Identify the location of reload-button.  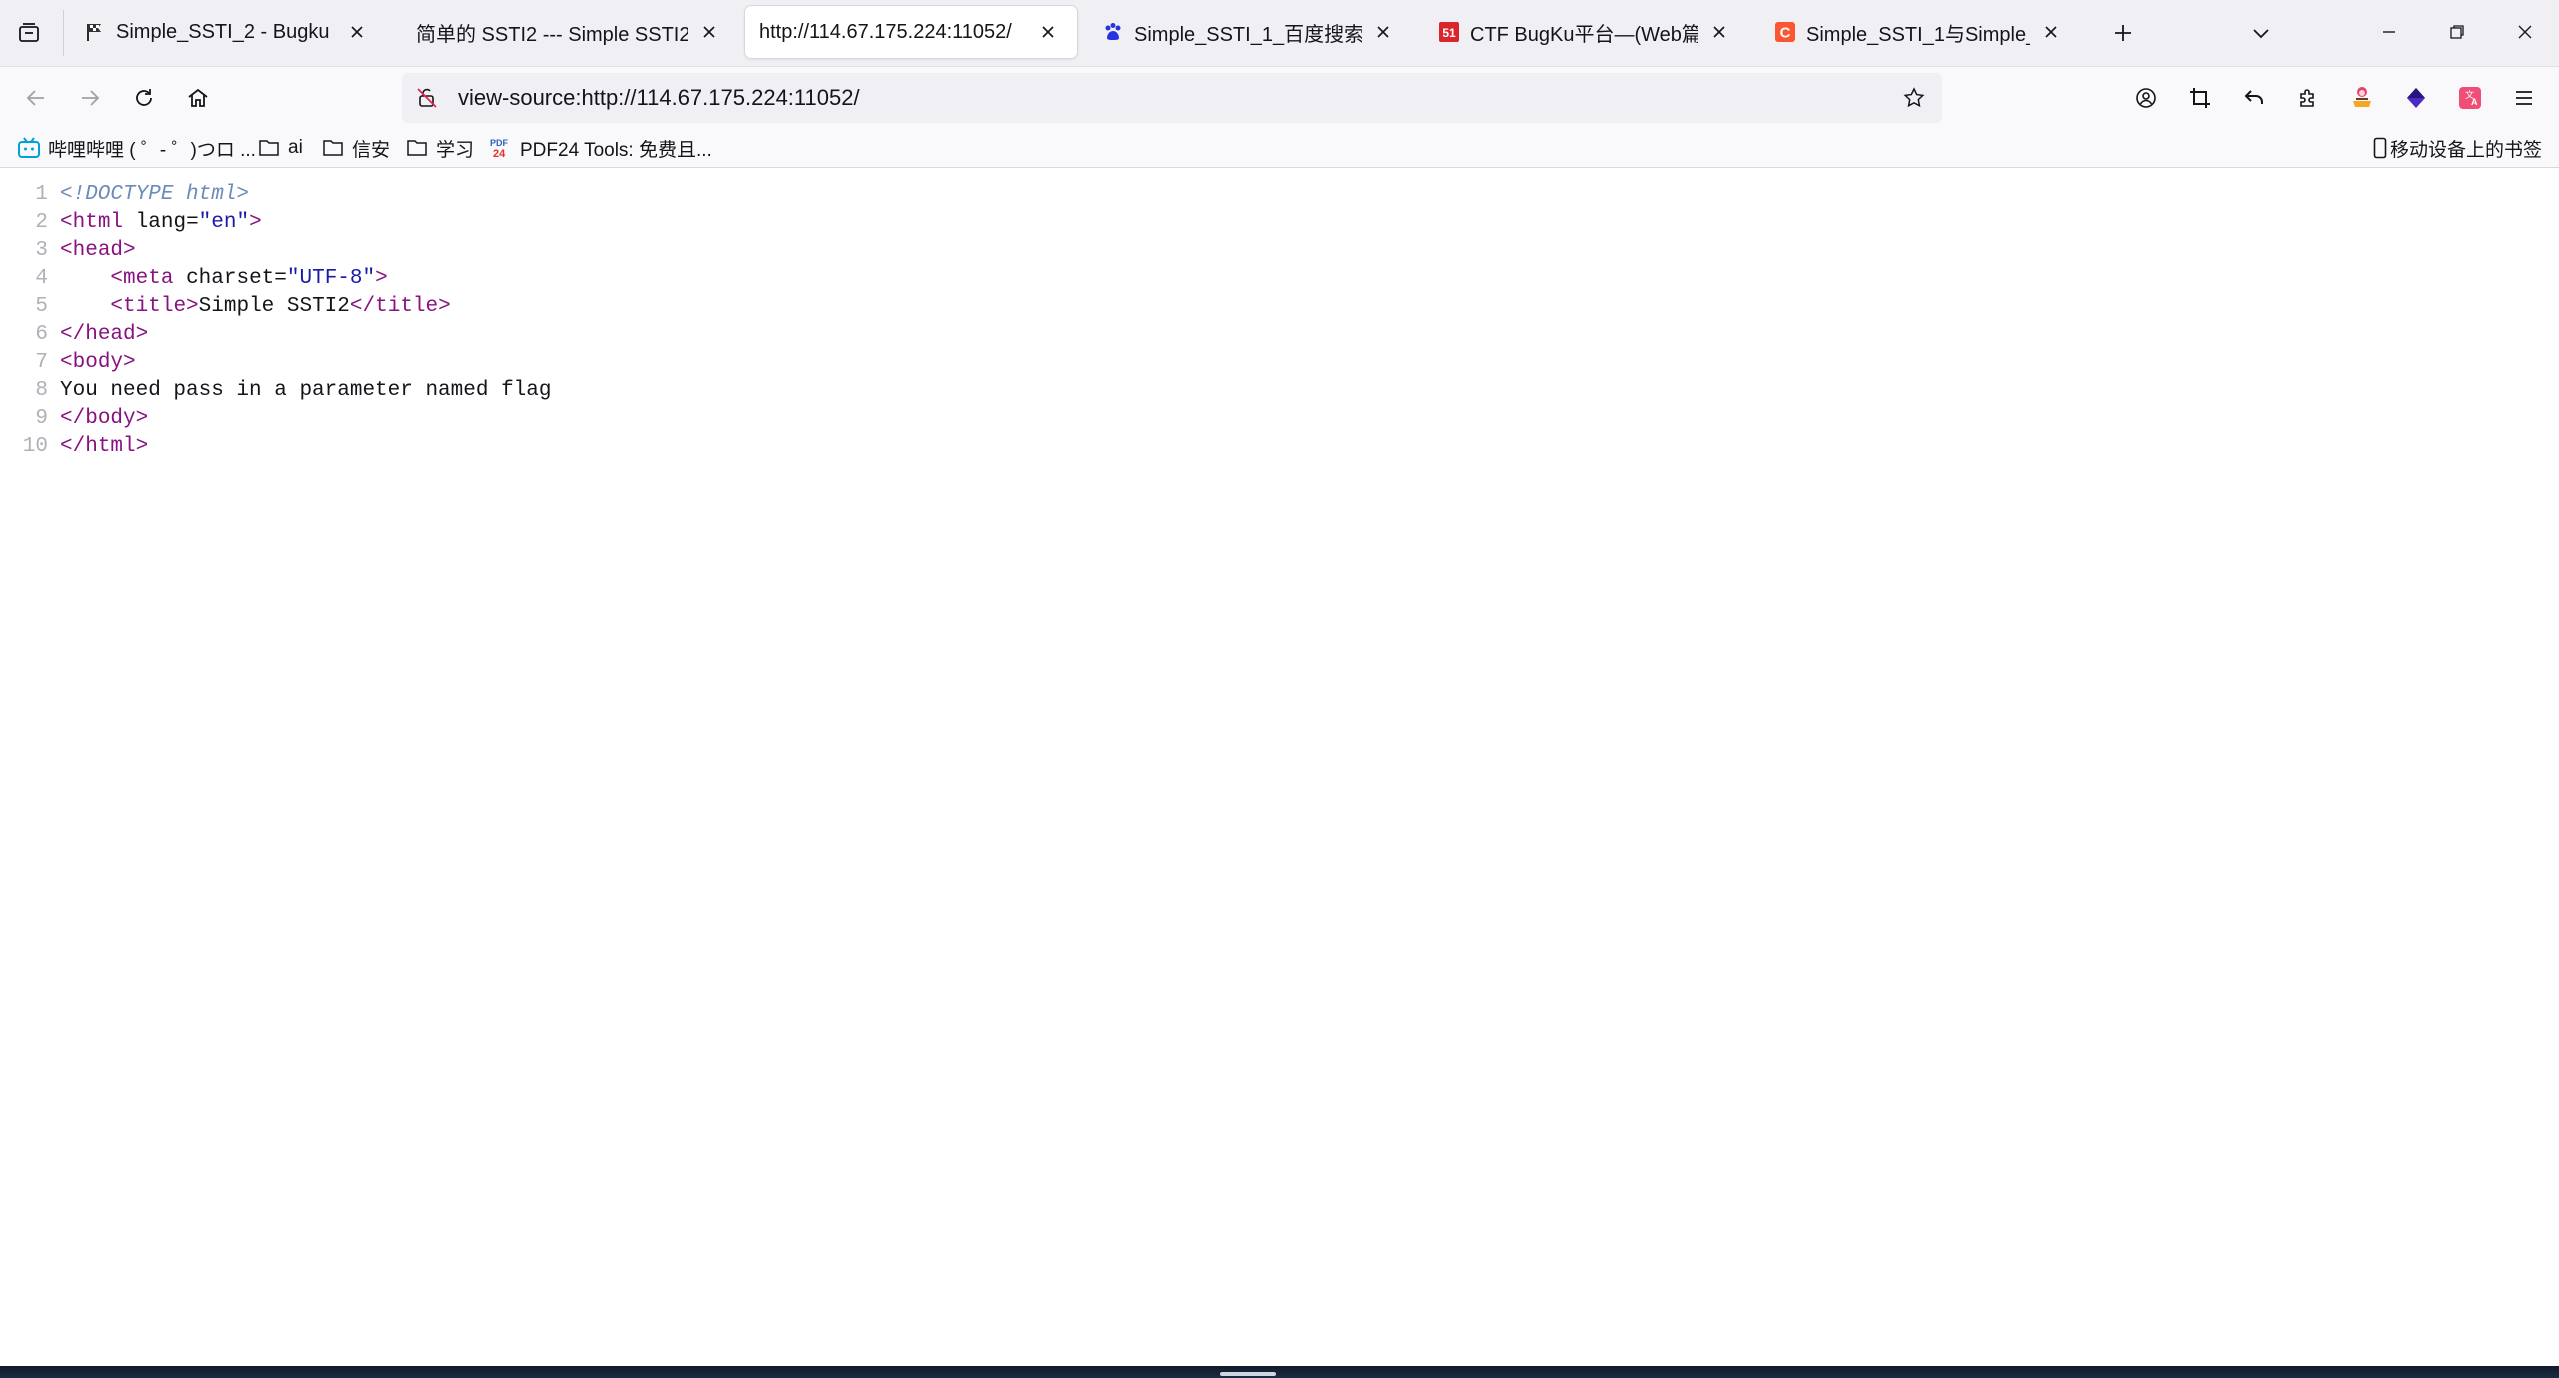
(144, 98).